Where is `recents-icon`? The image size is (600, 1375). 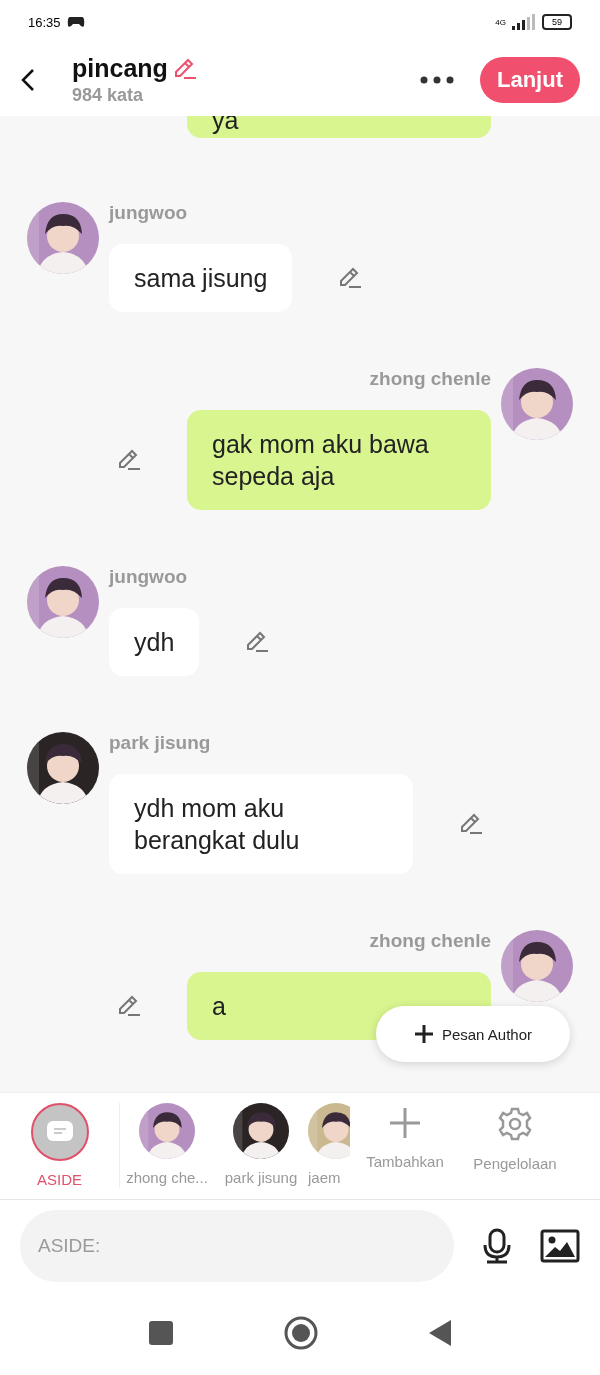
recents-icon is located at coordinates (161, 1333).